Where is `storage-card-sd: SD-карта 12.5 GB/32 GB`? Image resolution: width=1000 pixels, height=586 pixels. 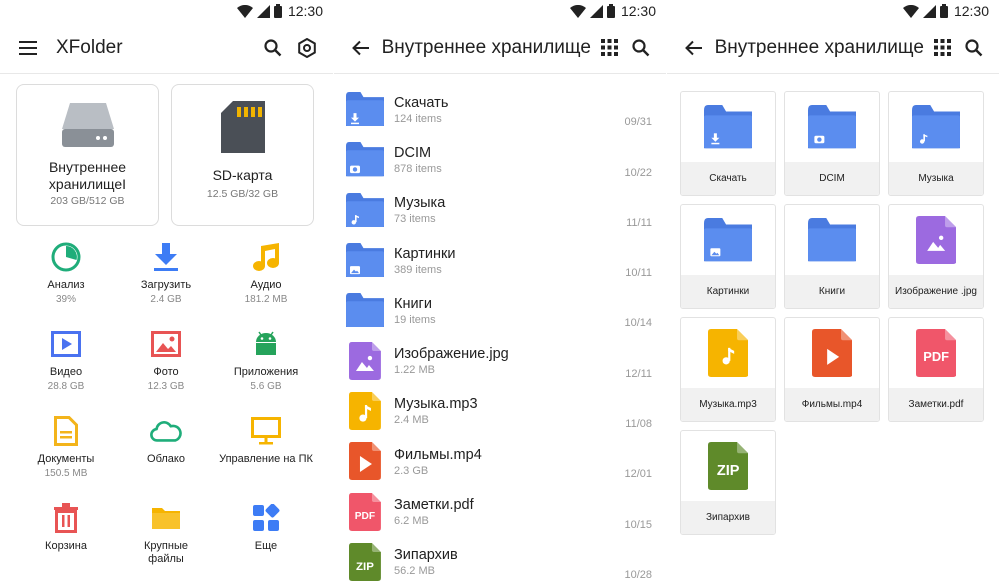 storage-card-sd: SD-карта 12.5 GB/32 GB is located at coordinates (242, 155).